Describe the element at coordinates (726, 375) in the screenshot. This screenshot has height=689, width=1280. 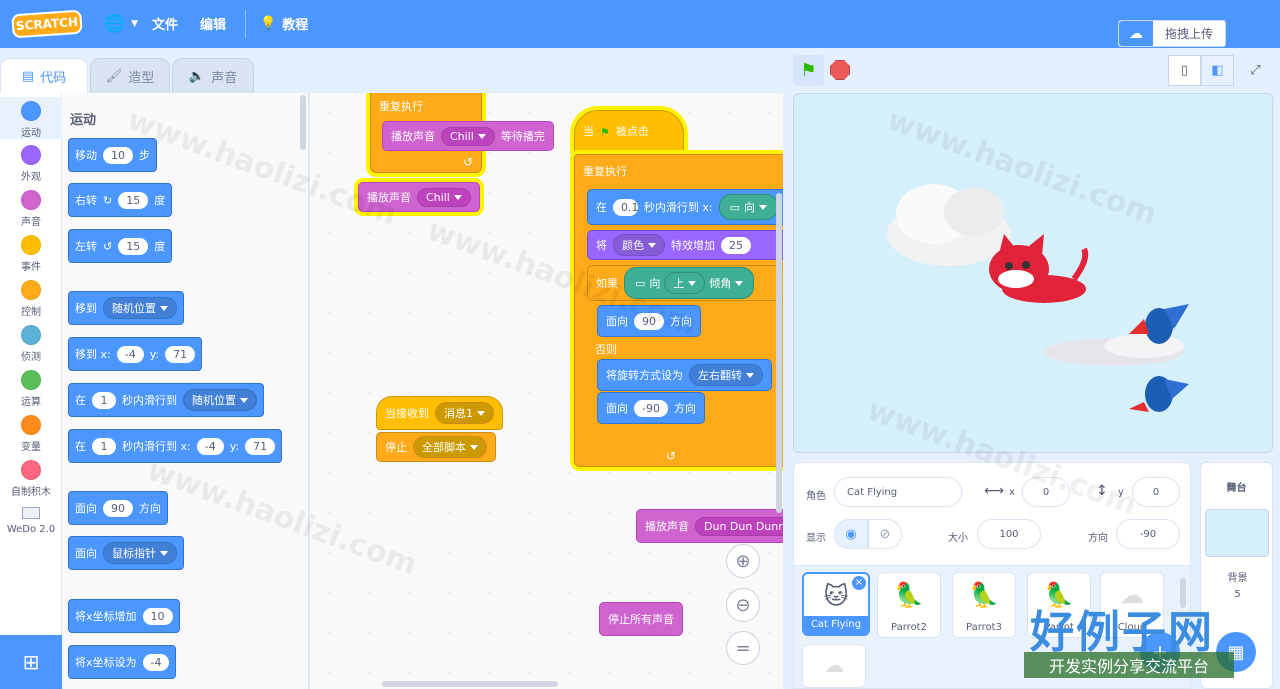
I see `rotation-style-dropdown: 左右翻转` at that location.